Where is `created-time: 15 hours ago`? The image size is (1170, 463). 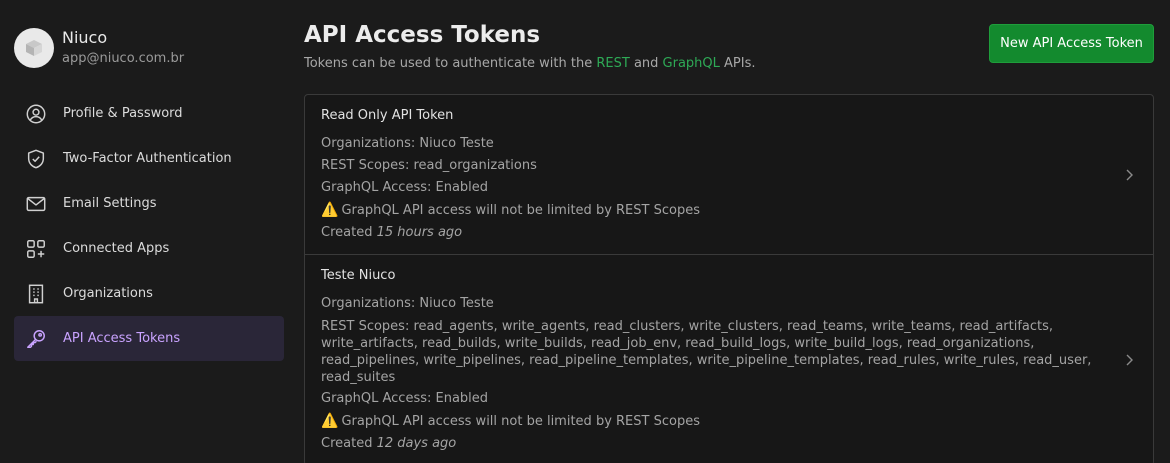
created-time: 15 hours ago is located at coordinates (419, 232).